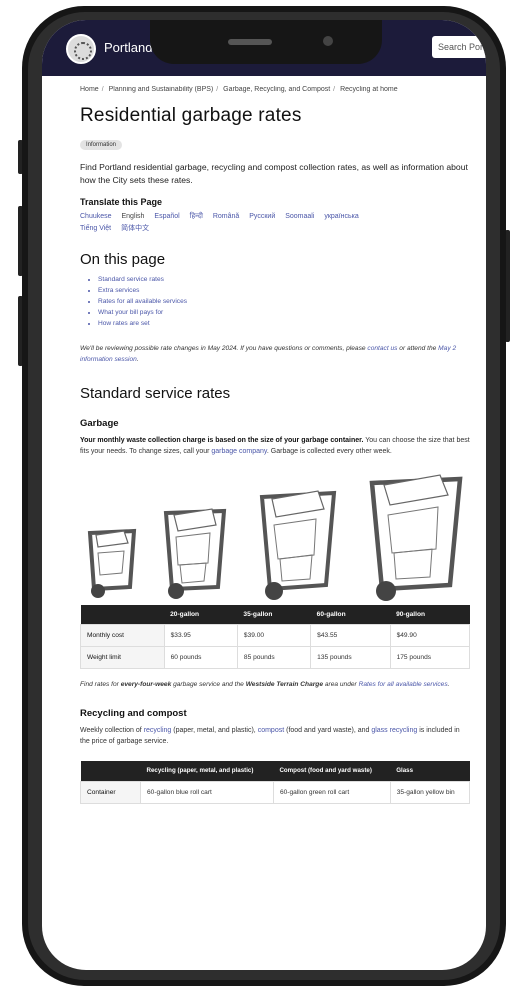  Describe the element at coordinates (459, 47) in the screenshot. I see `search-input: Search Portland` at that location.